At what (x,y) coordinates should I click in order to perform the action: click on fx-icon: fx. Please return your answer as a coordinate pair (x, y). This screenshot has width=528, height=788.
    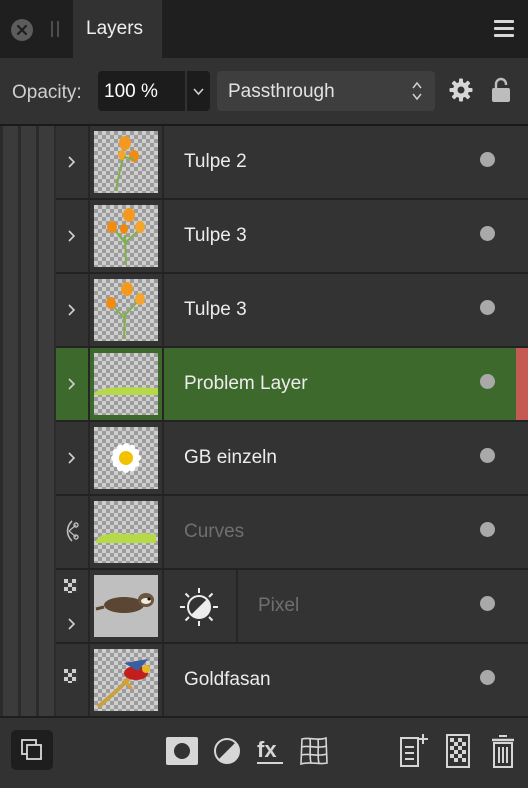
    Looking at the image, I should click on (270, 751).